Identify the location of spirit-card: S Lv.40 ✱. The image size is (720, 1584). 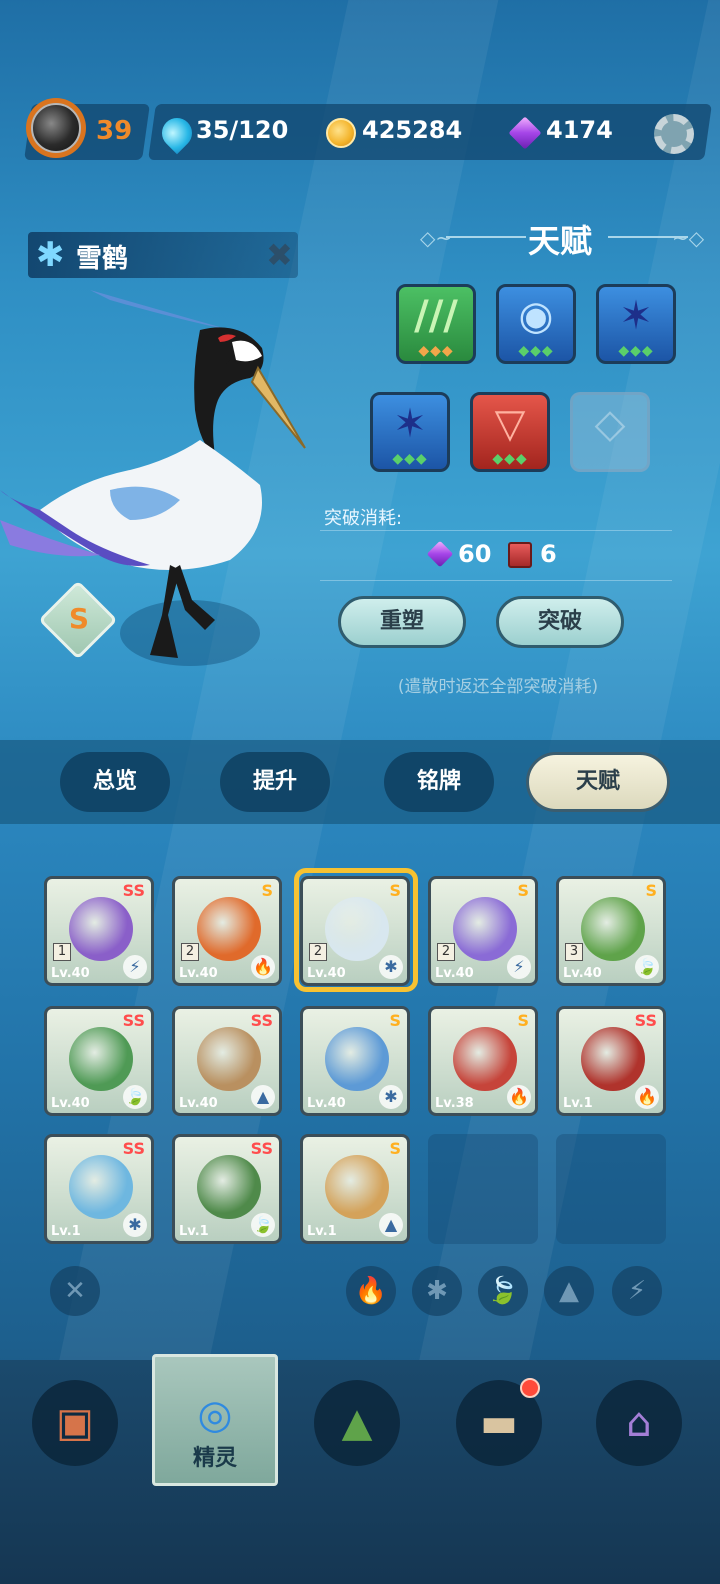
(355, 1061).